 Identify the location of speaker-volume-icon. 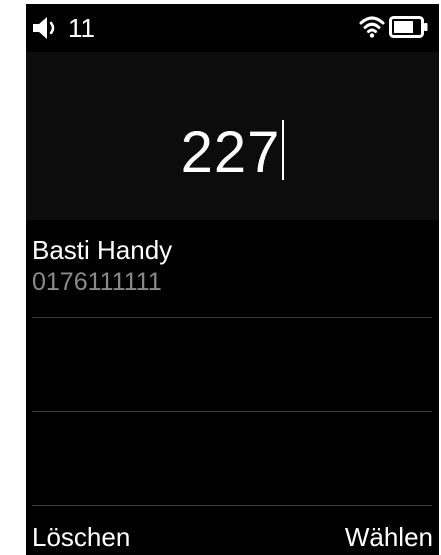
(47, 28).